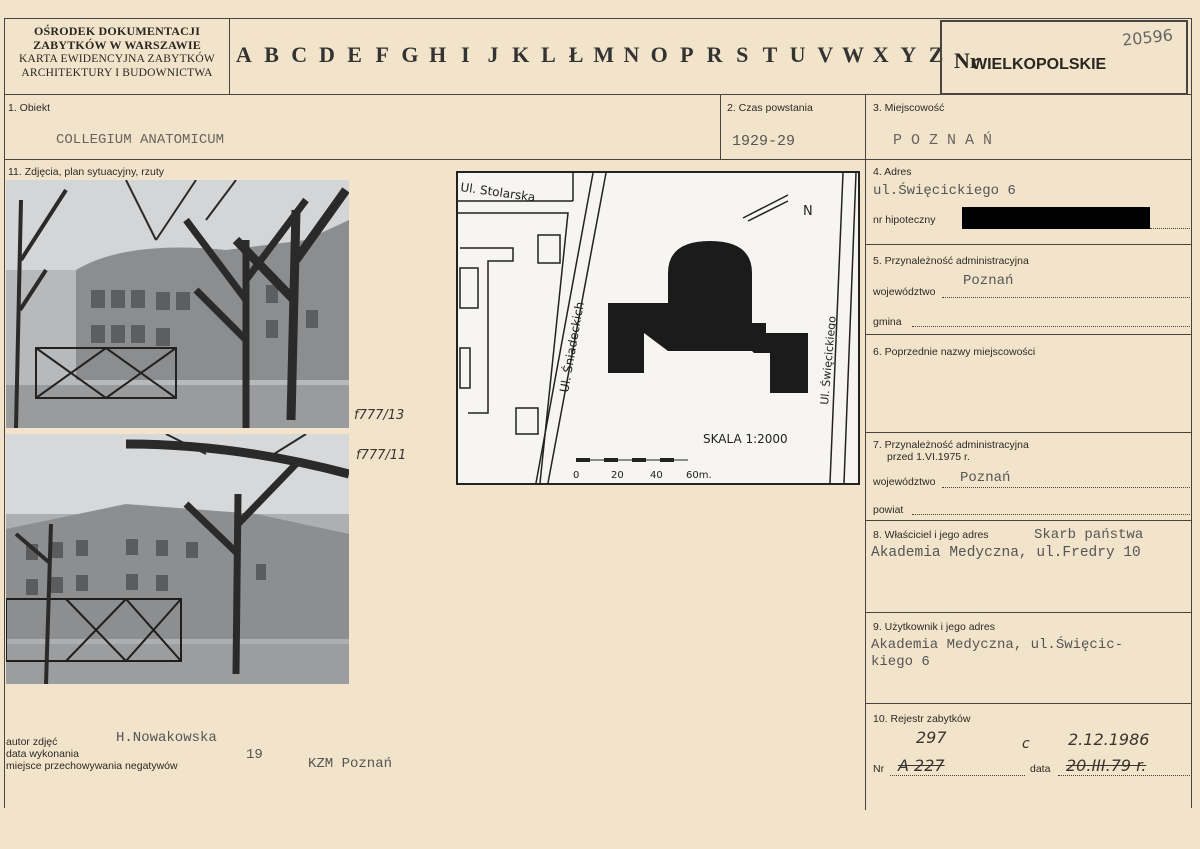  Describe the element at coordinates (117, 31) in the screenshot. I see `institution-line-1: OŚRODEK DOKUMENTACJI` at that location.